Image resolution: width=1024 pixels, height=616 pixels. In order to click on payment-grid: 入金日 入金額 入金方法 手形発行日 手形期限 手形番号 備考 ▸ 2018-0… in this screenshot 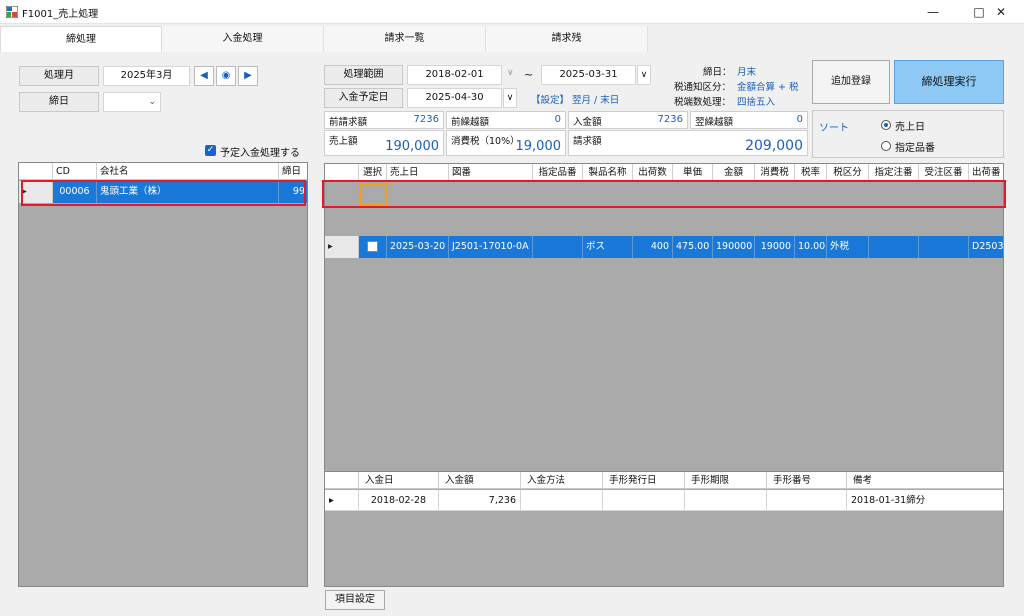, I will do `click(664, 529)`.